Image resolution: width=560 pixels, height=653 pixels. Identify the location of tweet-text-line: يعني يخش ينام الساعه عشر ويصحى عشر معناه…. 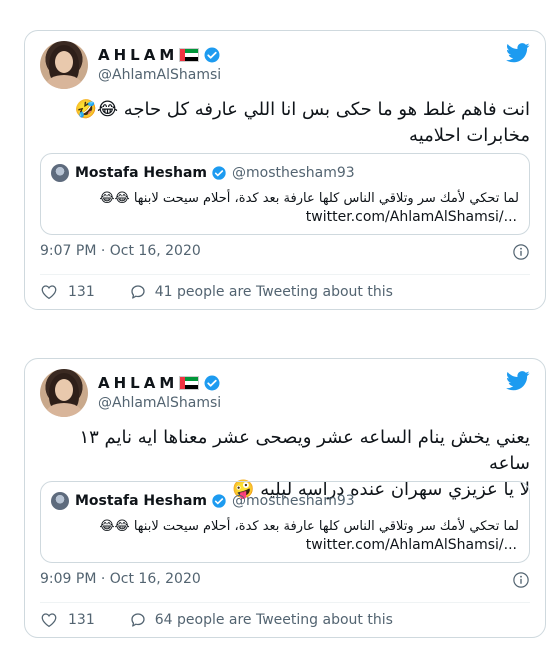
(304, 450).